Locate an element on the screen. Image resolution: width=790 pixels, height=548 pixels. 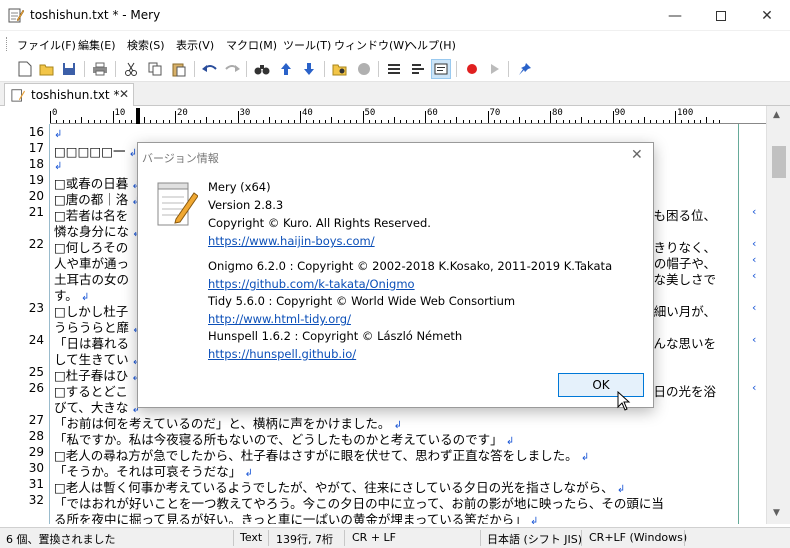
notepad-pencil-icon is located at coordinates (18, 95).